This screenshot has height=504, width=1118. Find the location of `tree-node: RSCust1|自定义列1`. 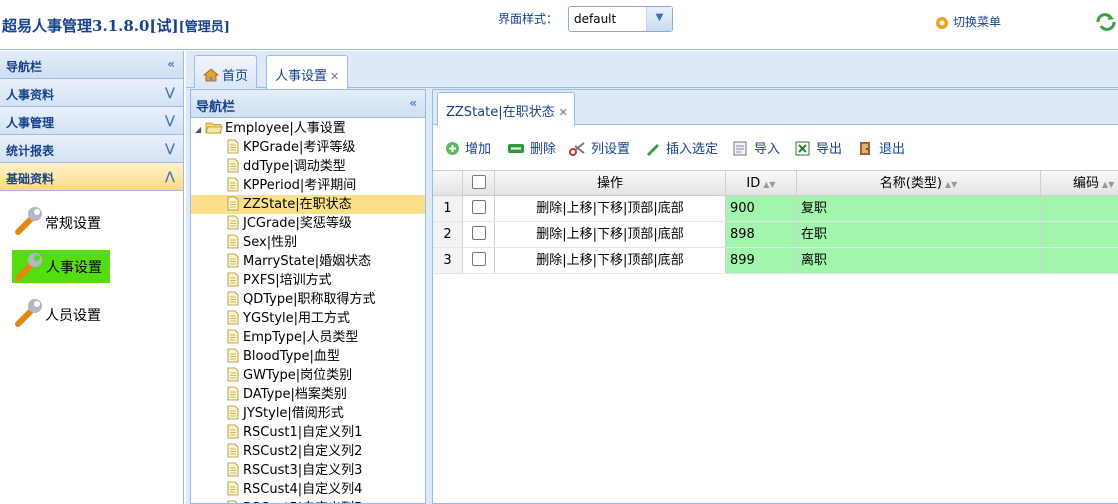

tree-node: RSCust1|自定义列1 is located at coordinates (308, 432).